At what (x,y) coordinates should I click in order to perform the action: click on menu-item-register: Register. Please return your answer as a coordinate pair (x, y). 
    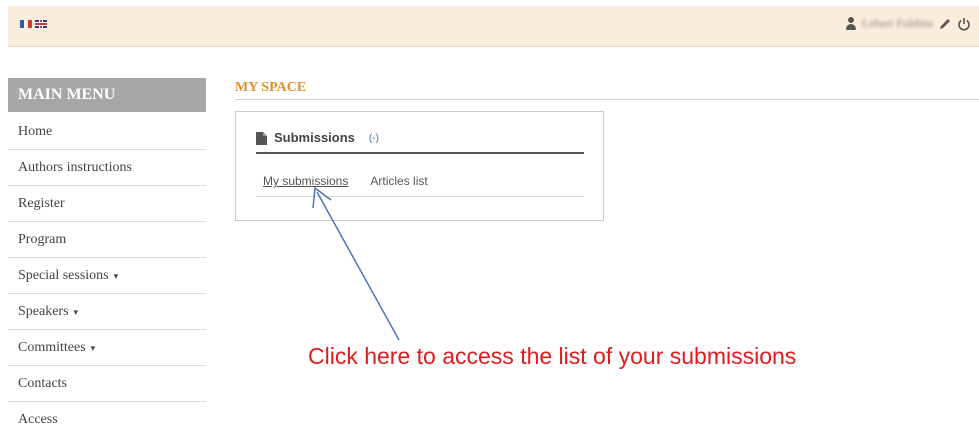
    Looking at the image, I should click on (107, 204).